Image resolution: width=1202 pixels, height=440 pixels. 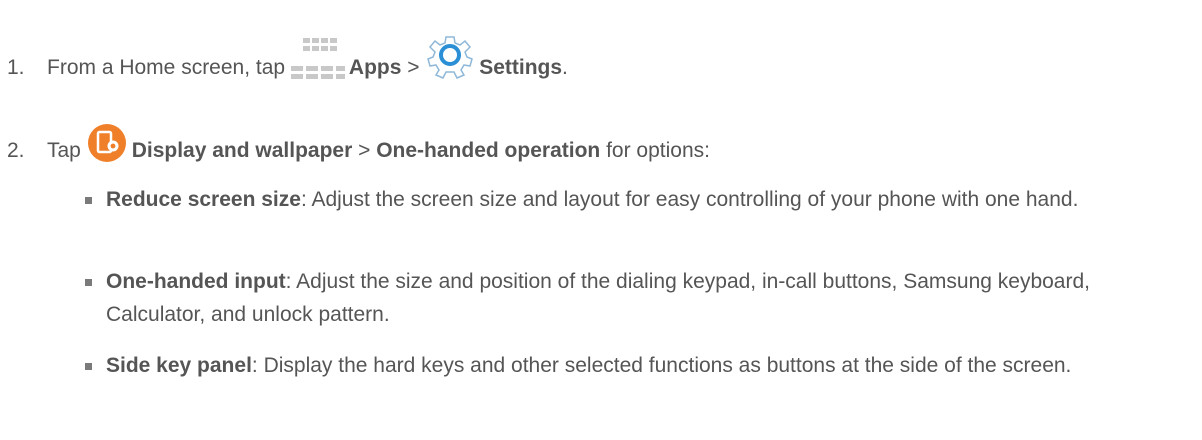 What do you see at coordinates (317, 58) in the screenshot?
I see `apps-grid-icon` at bounding box center [317, 58].